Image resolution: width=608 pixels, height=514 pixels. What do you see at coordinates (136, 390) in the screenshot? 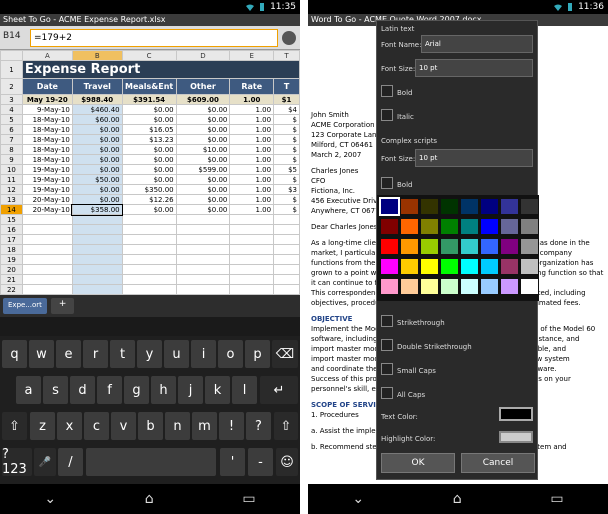
I see `key-g: g` at bounding box center [136, 390].